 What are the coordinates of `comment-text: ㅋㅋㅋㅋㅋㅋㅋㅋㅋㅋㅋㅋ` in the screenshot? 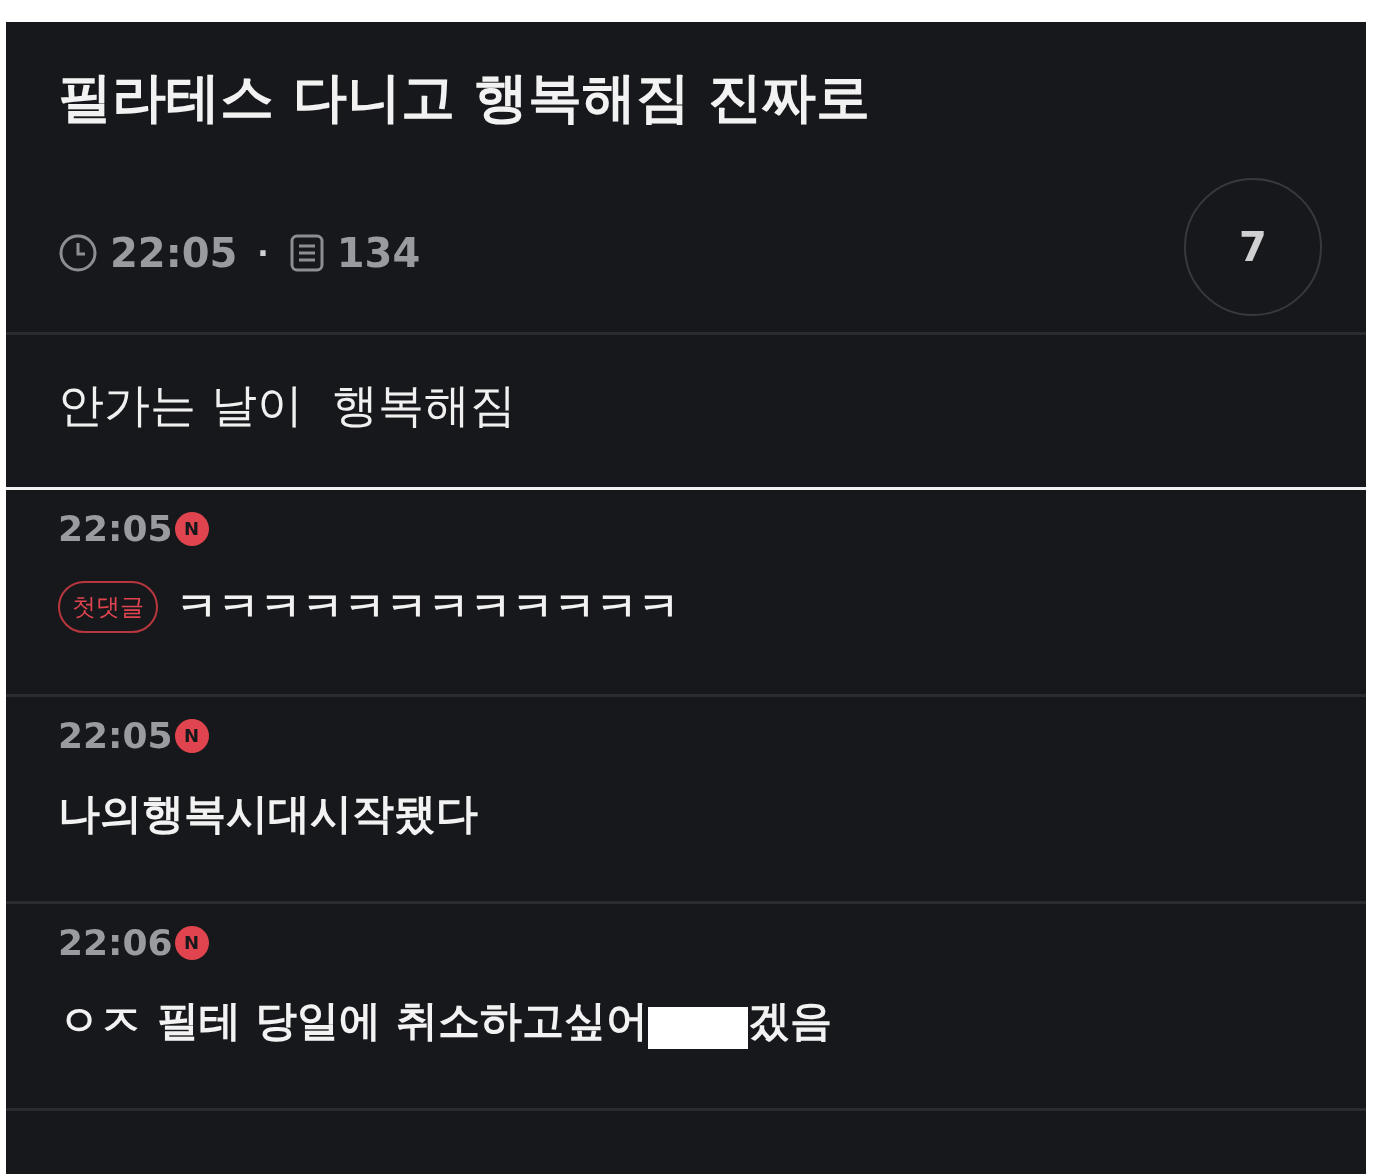 It's located at (428, 607).